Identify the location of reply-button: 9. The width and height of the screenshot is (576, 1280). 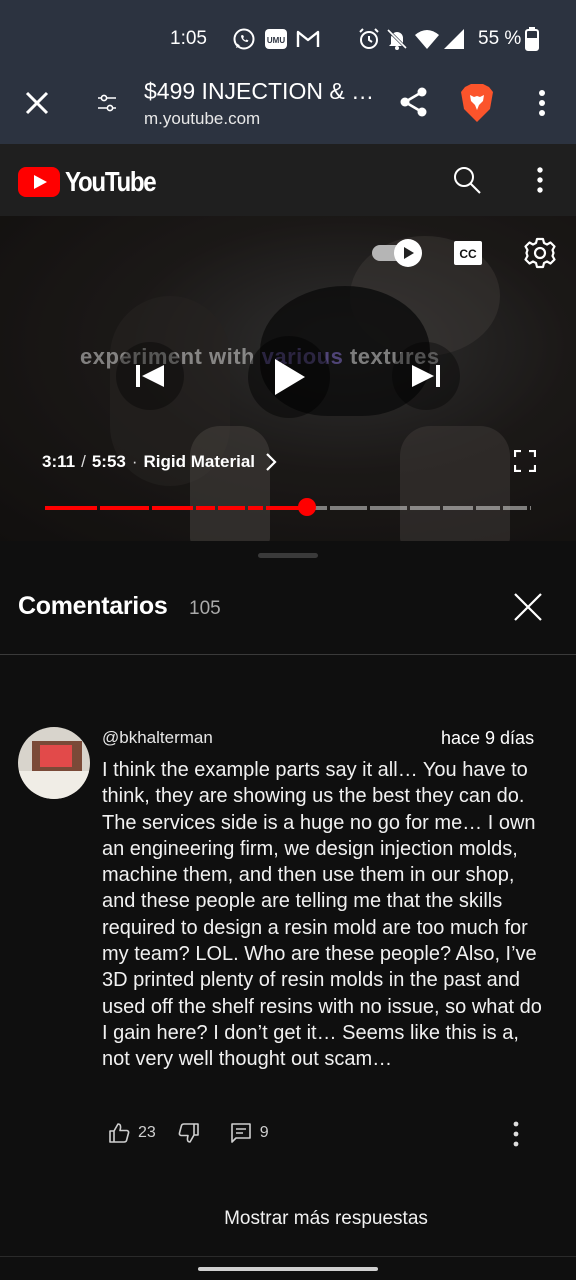
(249, 1133).